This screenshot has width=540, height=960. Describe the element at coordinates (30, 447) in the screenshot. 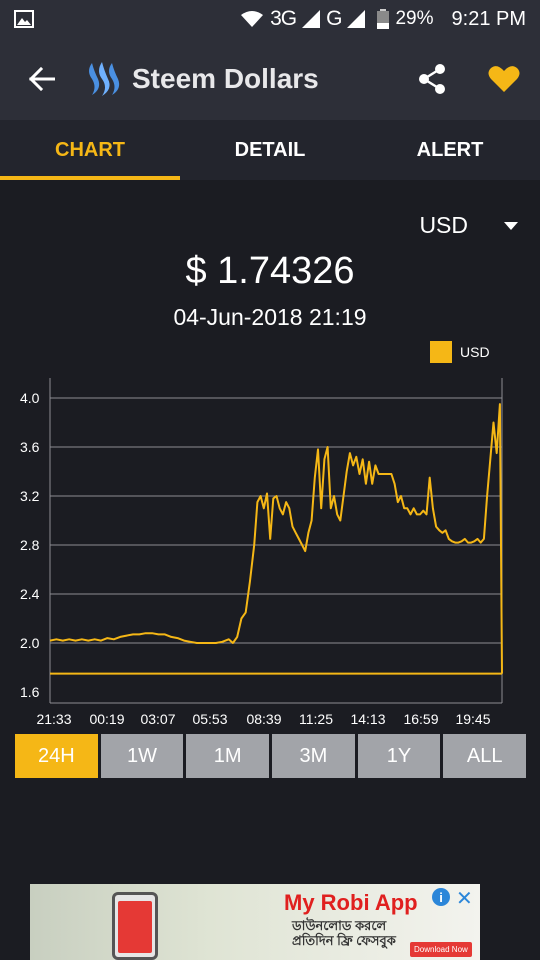

I see `y-tick-label: 3.6` at that location.